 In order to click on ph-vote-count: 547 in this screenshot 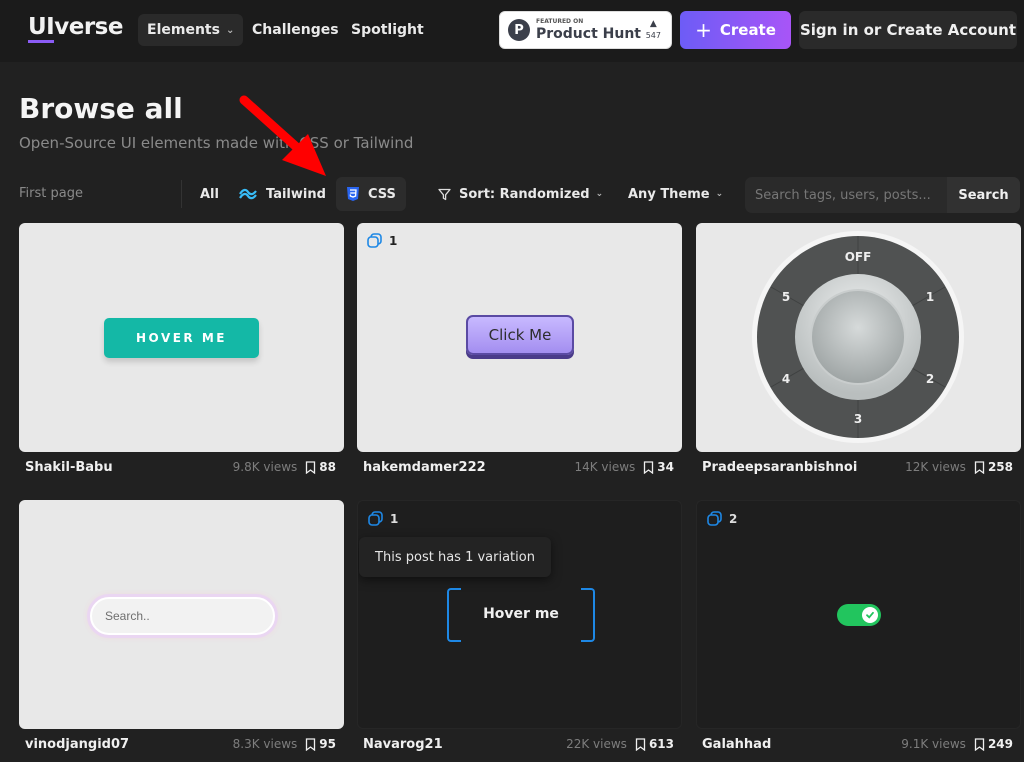, I will do `click(653, 35)`.